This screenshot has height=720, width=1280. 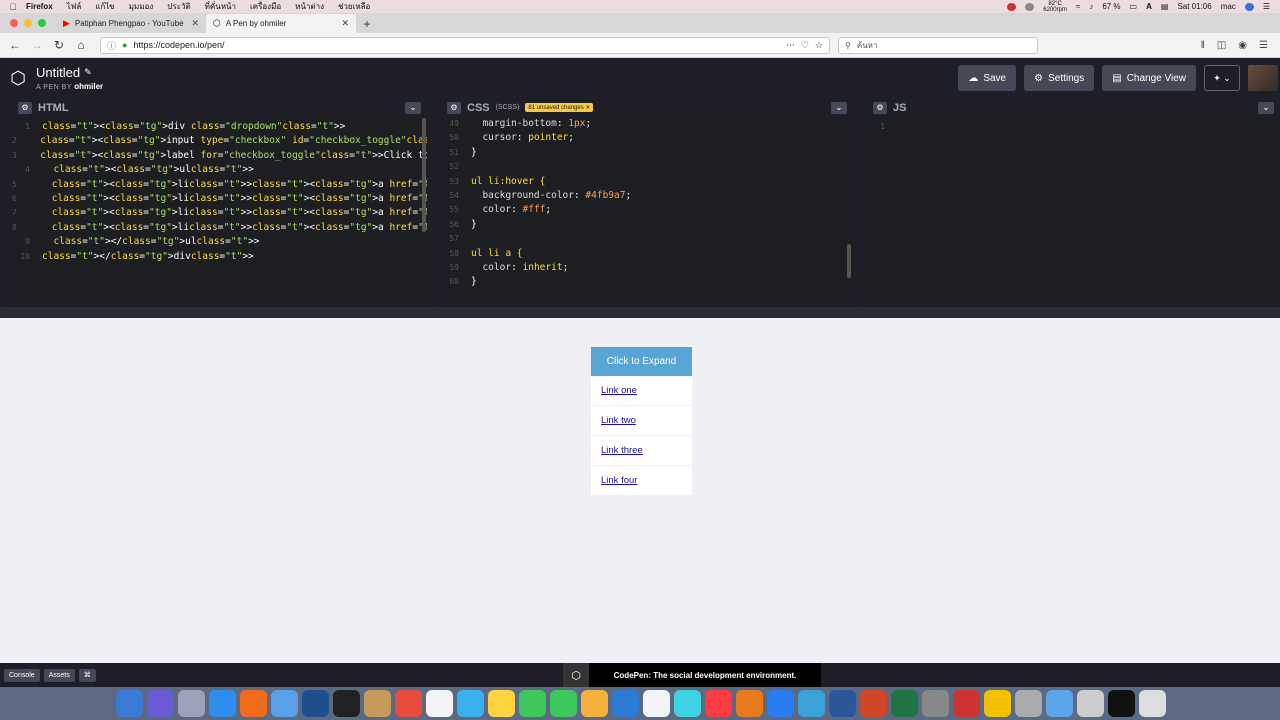 I want to click on avatar, so click(x=1263, y=78).